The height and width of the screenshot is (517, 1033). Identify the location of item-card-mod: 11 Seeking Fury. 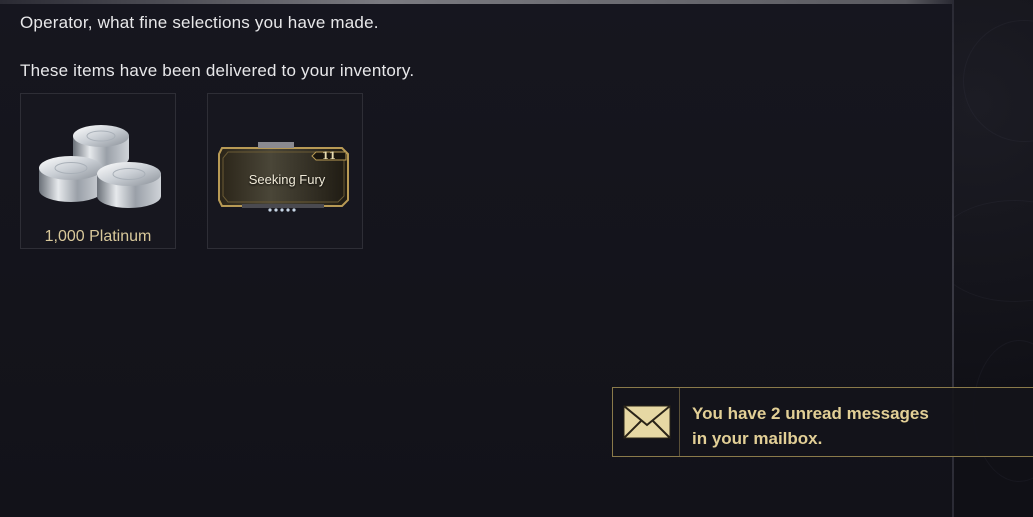
(285, 171).